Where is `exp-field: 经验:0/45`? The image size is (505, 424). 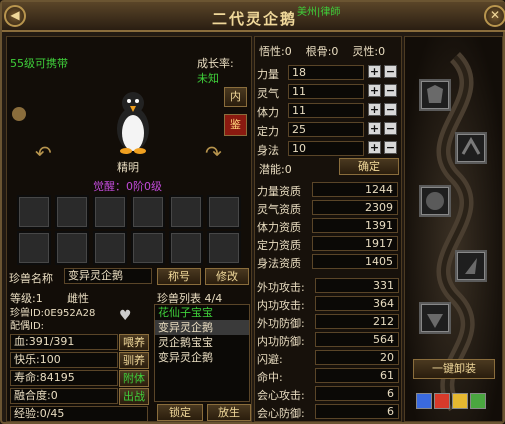
exp-field: 经验:0/45 is located at coordinates (79, 414).